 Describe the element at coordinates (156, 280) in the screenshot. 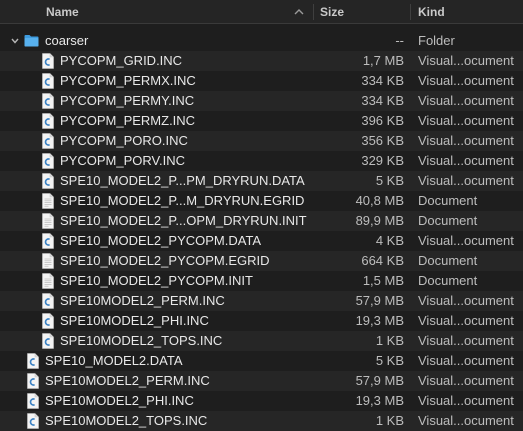

I see `file-name: SPE10_MODEL2_PYCOPM.INIT` at that location.